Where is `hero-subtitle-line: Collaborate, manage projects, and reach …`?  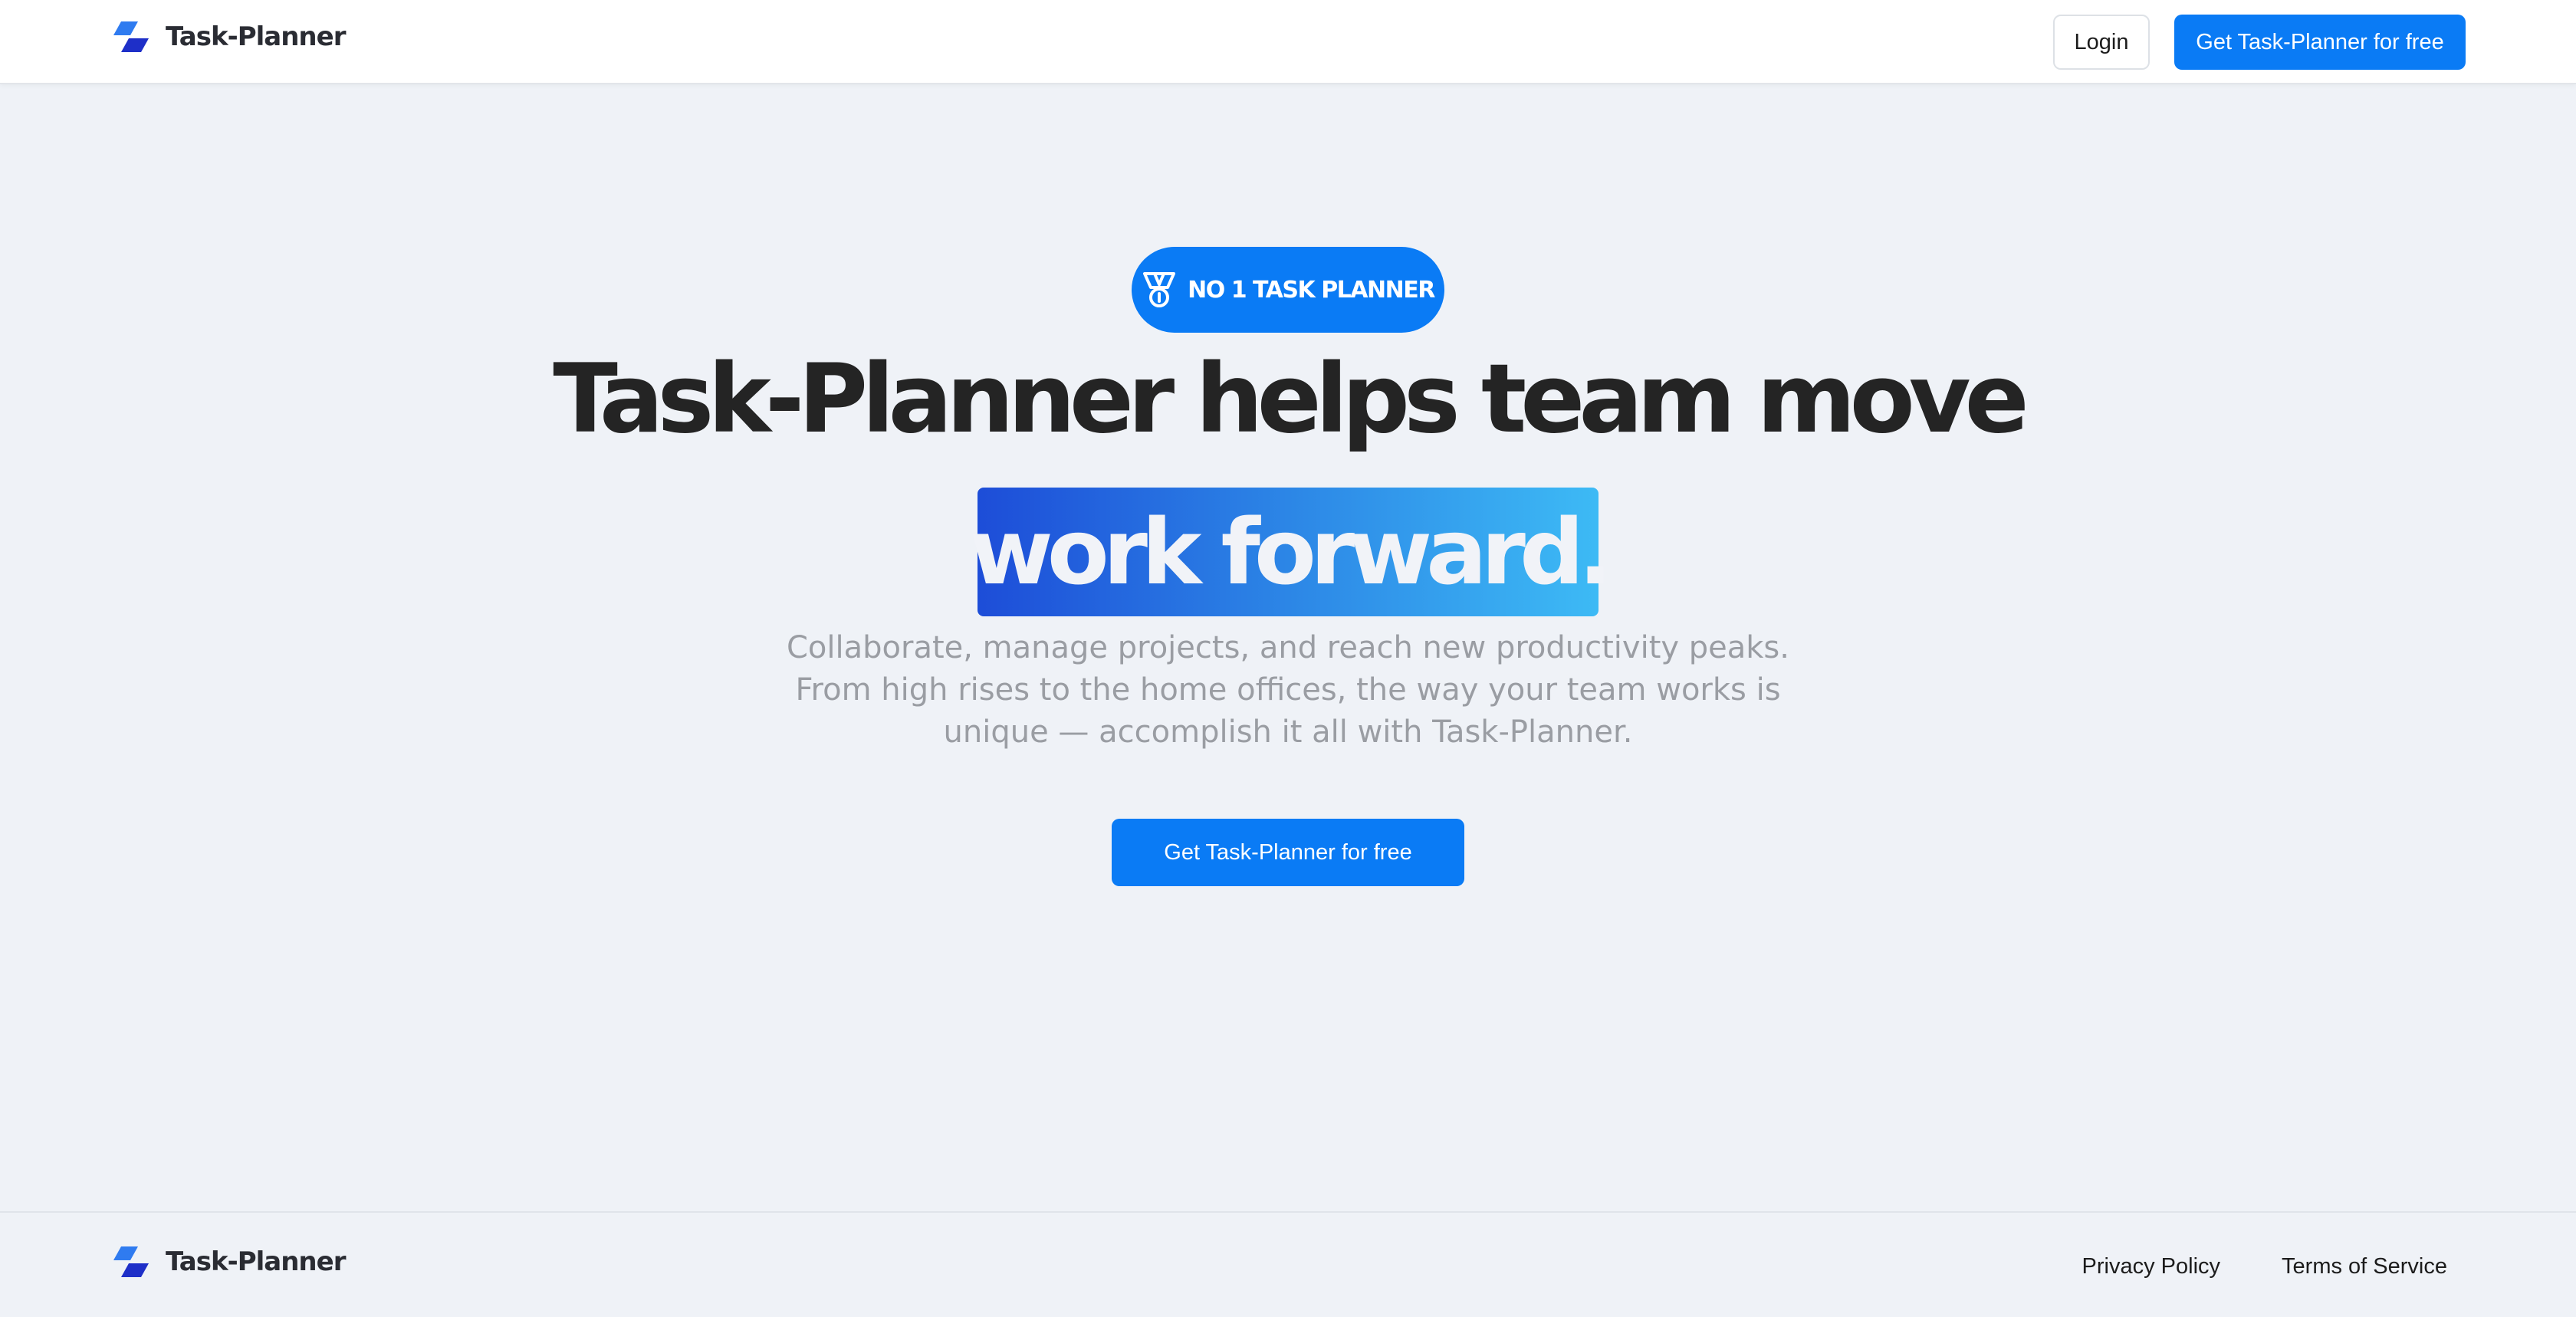 hero-subtitle-line: Collaborate, manage projects, and reach … is located at coordinates (1288, 647).